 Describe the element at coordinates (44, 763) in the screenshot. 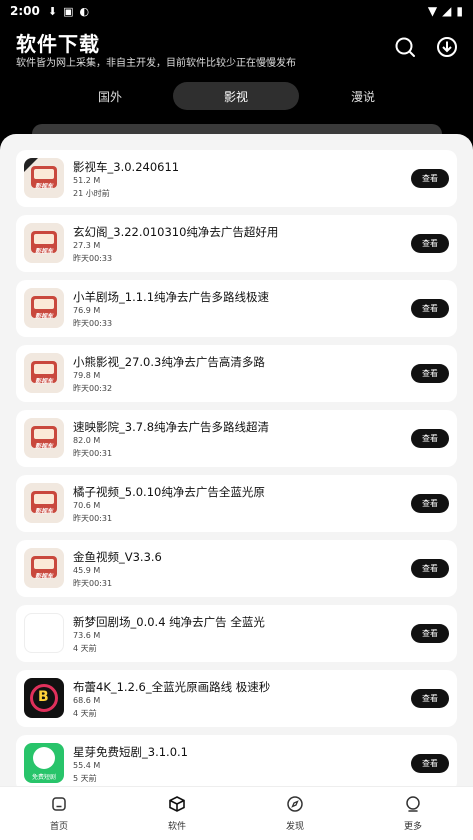

I see `xingya-app-icon: 免费短剧` at that location.